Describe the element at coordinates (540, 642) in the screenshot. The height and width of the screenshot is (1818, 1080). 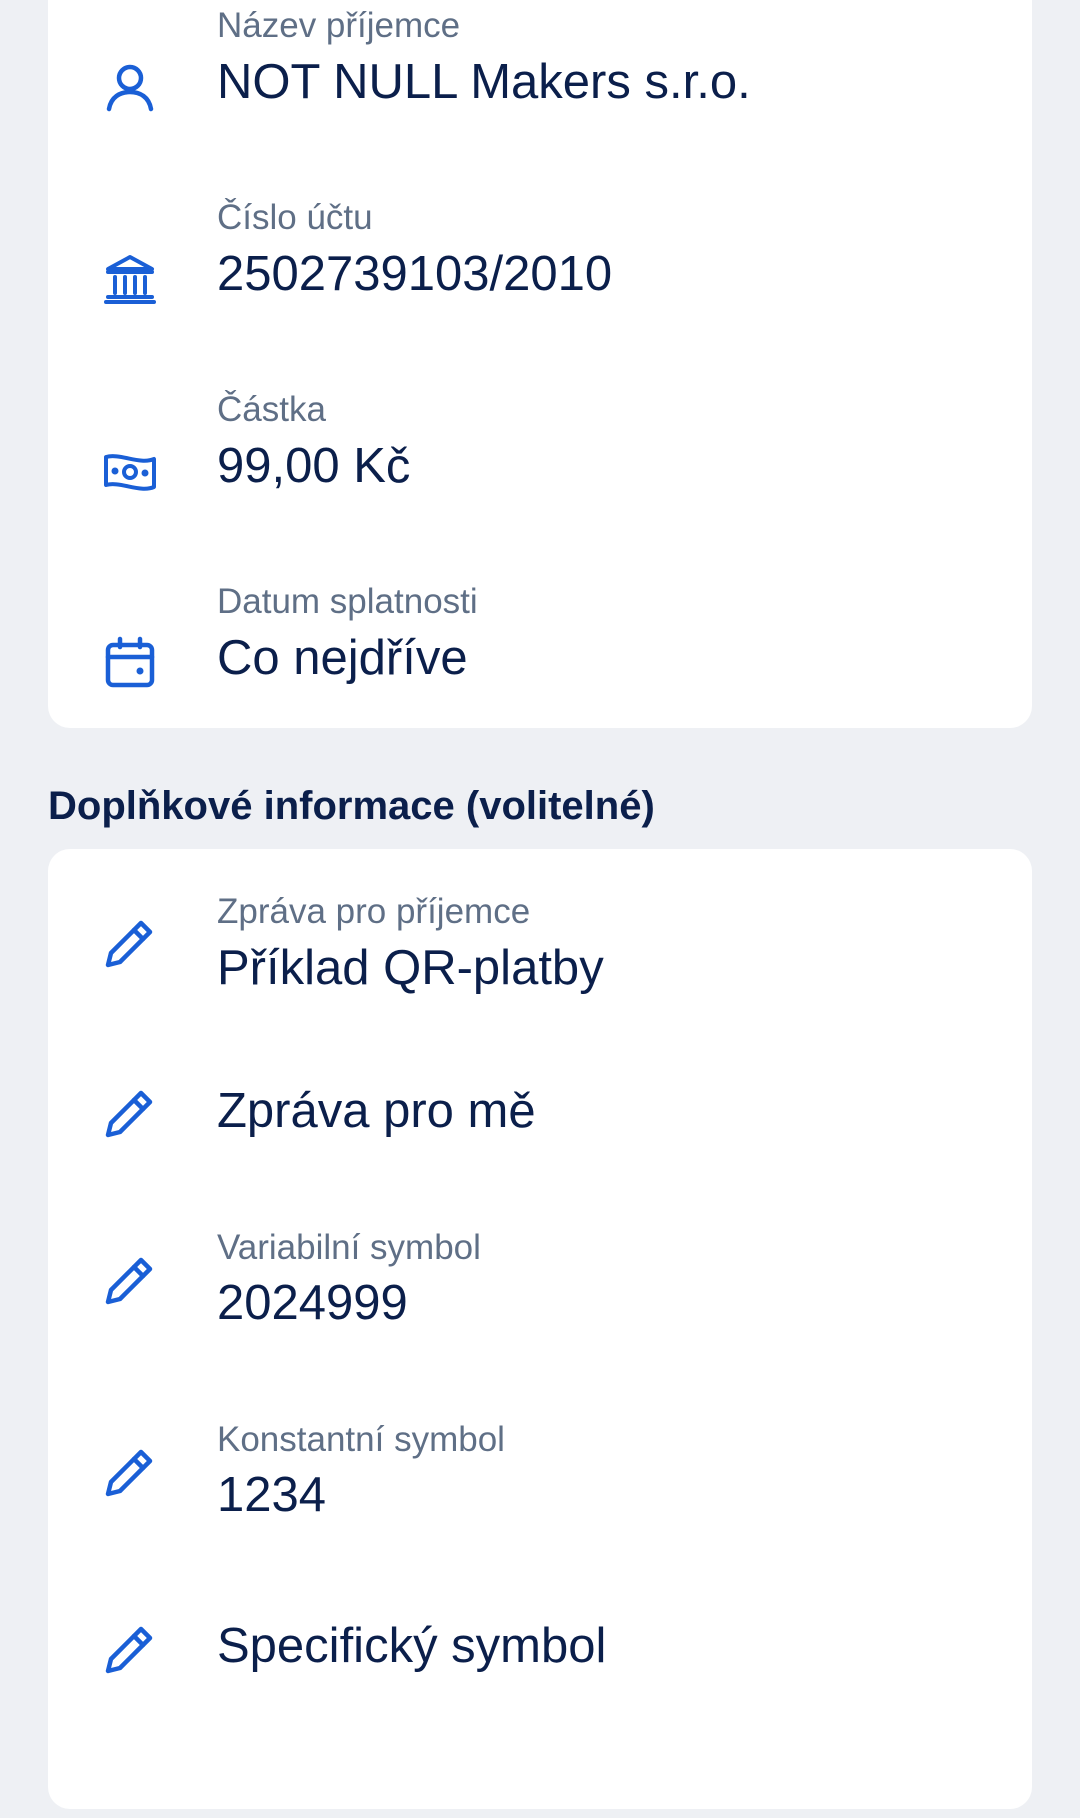
I see `due-date-row: Datum splatnosti Co nejdříve` at that location.